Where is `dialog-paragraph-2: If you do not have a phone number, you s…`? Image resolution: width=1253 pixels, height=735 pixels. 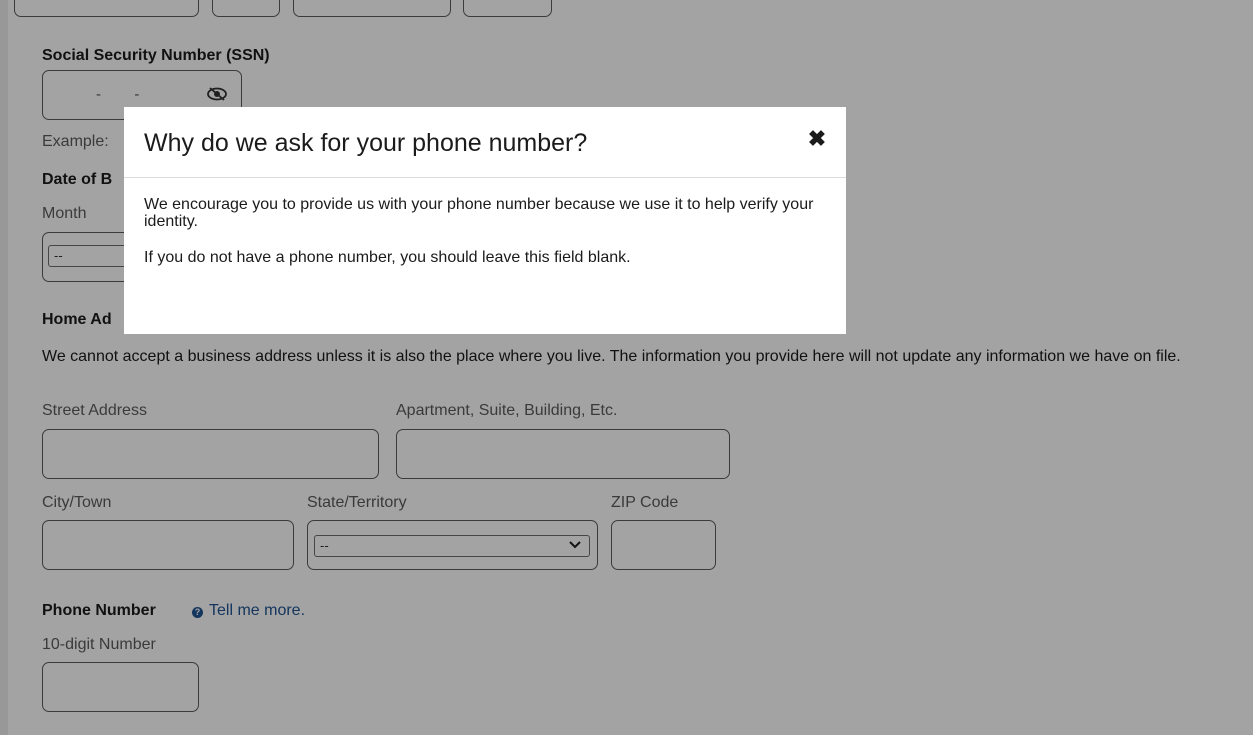
dialog-paragraph-2: If you do not have a phone number, you s… is located at coordinates (387, 257).